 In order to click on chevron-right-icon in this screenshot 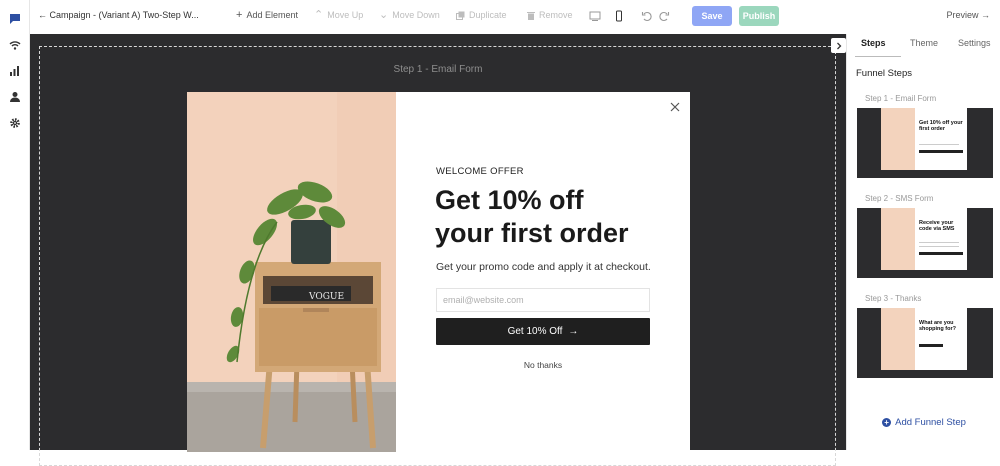, I will do `click(838, 45)`.